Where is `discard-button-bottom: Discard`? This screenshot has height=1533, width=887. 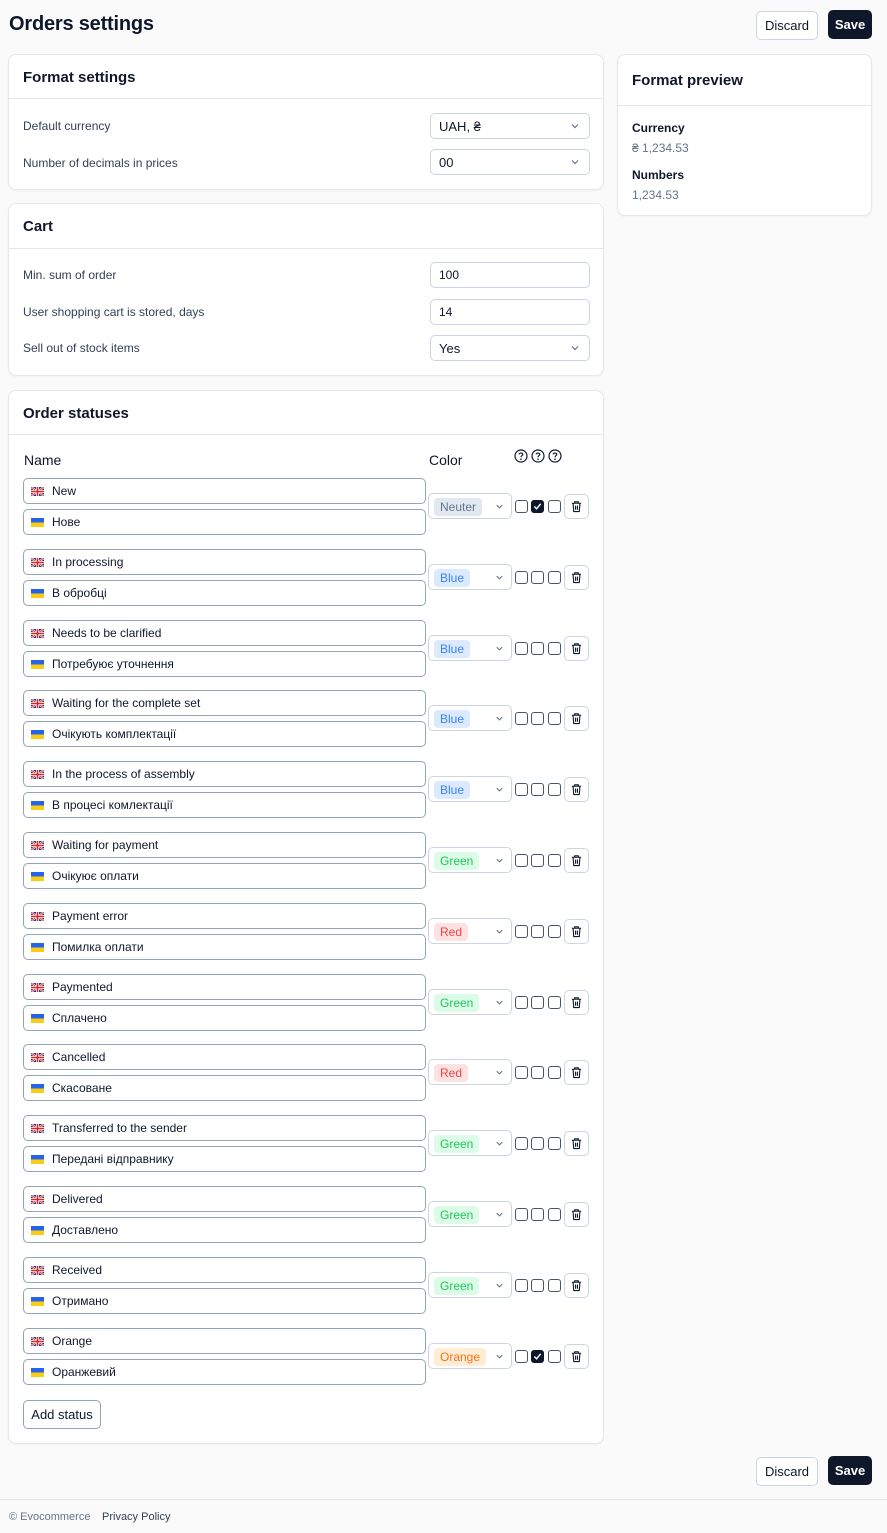 discard-button-bottom: Discard is located at coordinates (787, 1471).